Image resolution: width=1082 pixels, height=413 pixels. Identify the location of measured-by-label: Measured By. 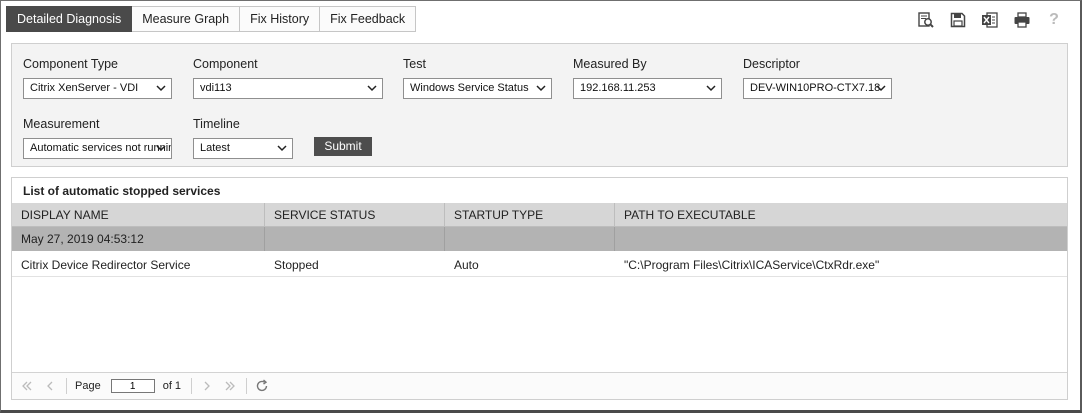
(610, 64).